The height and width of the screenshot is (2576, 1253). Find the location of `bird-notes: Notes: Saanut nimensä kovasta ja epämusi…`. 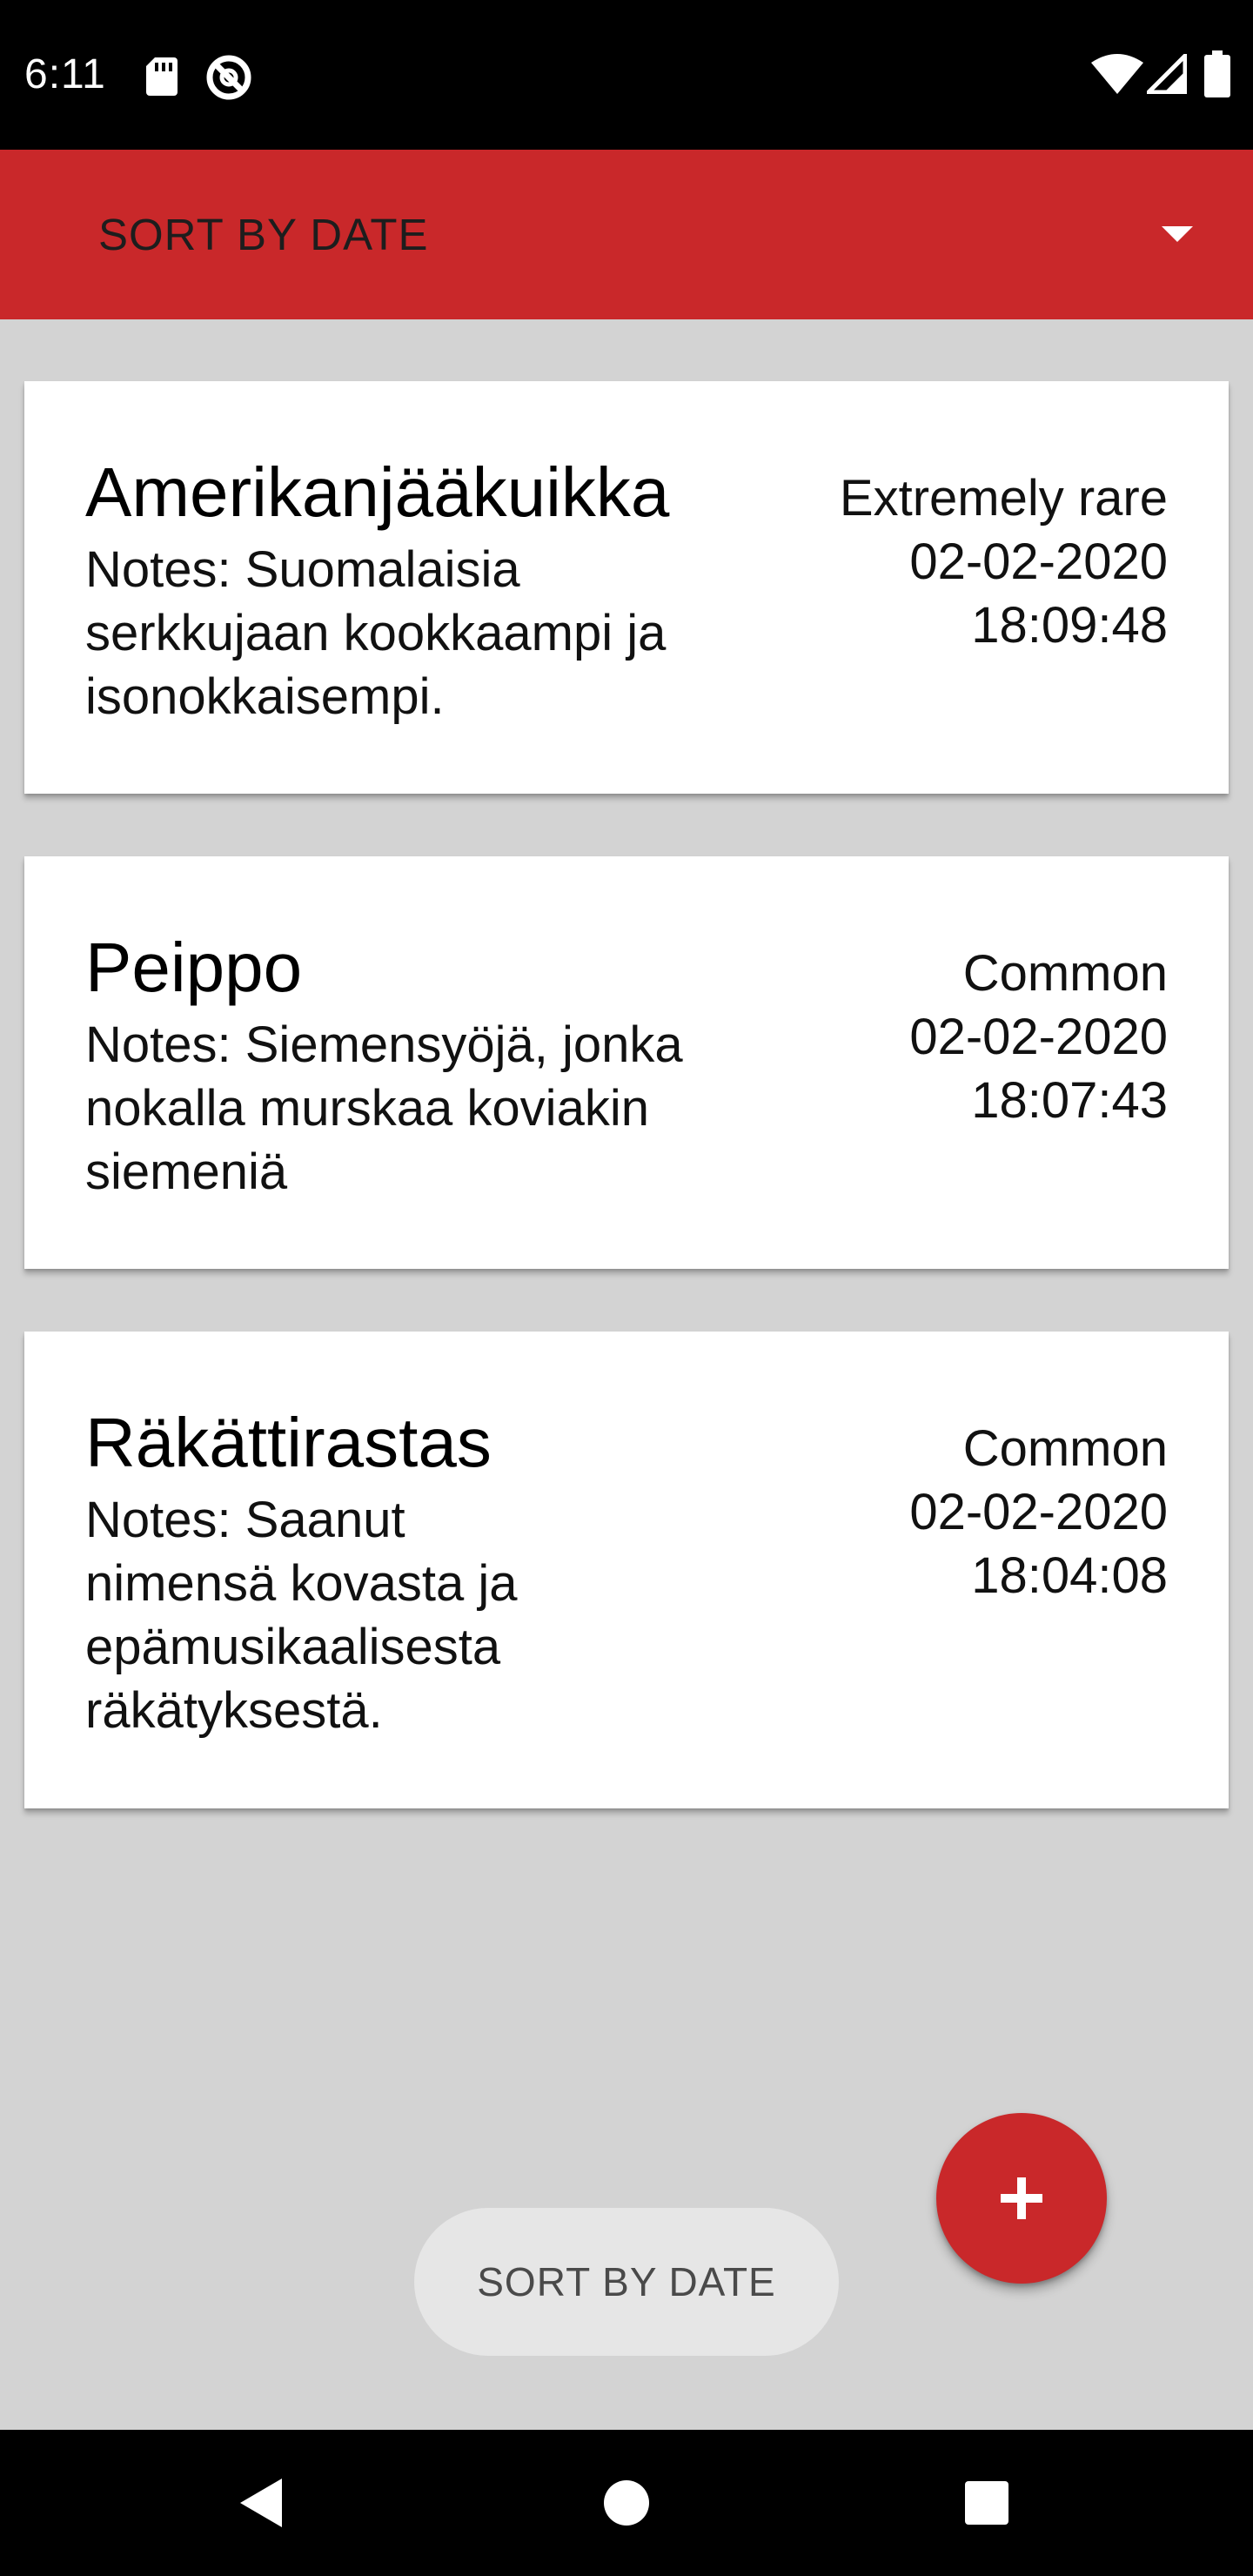

bird-notes: Notes: Saanut nimensä kovasta ja epämusi… is located at coordinates (301, 1615).